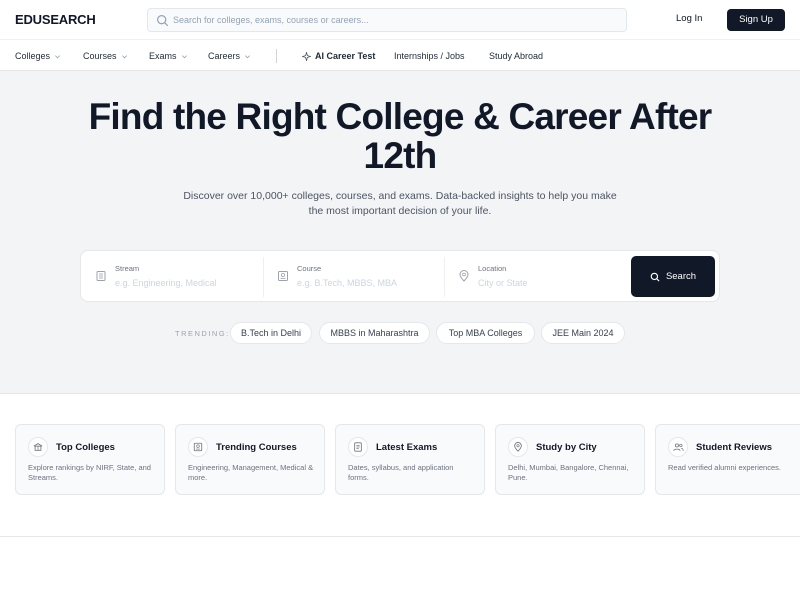  Describe the element at coordinates (33, 56) in the screenshot. I see `nav-item-label: Colleges` at that location.